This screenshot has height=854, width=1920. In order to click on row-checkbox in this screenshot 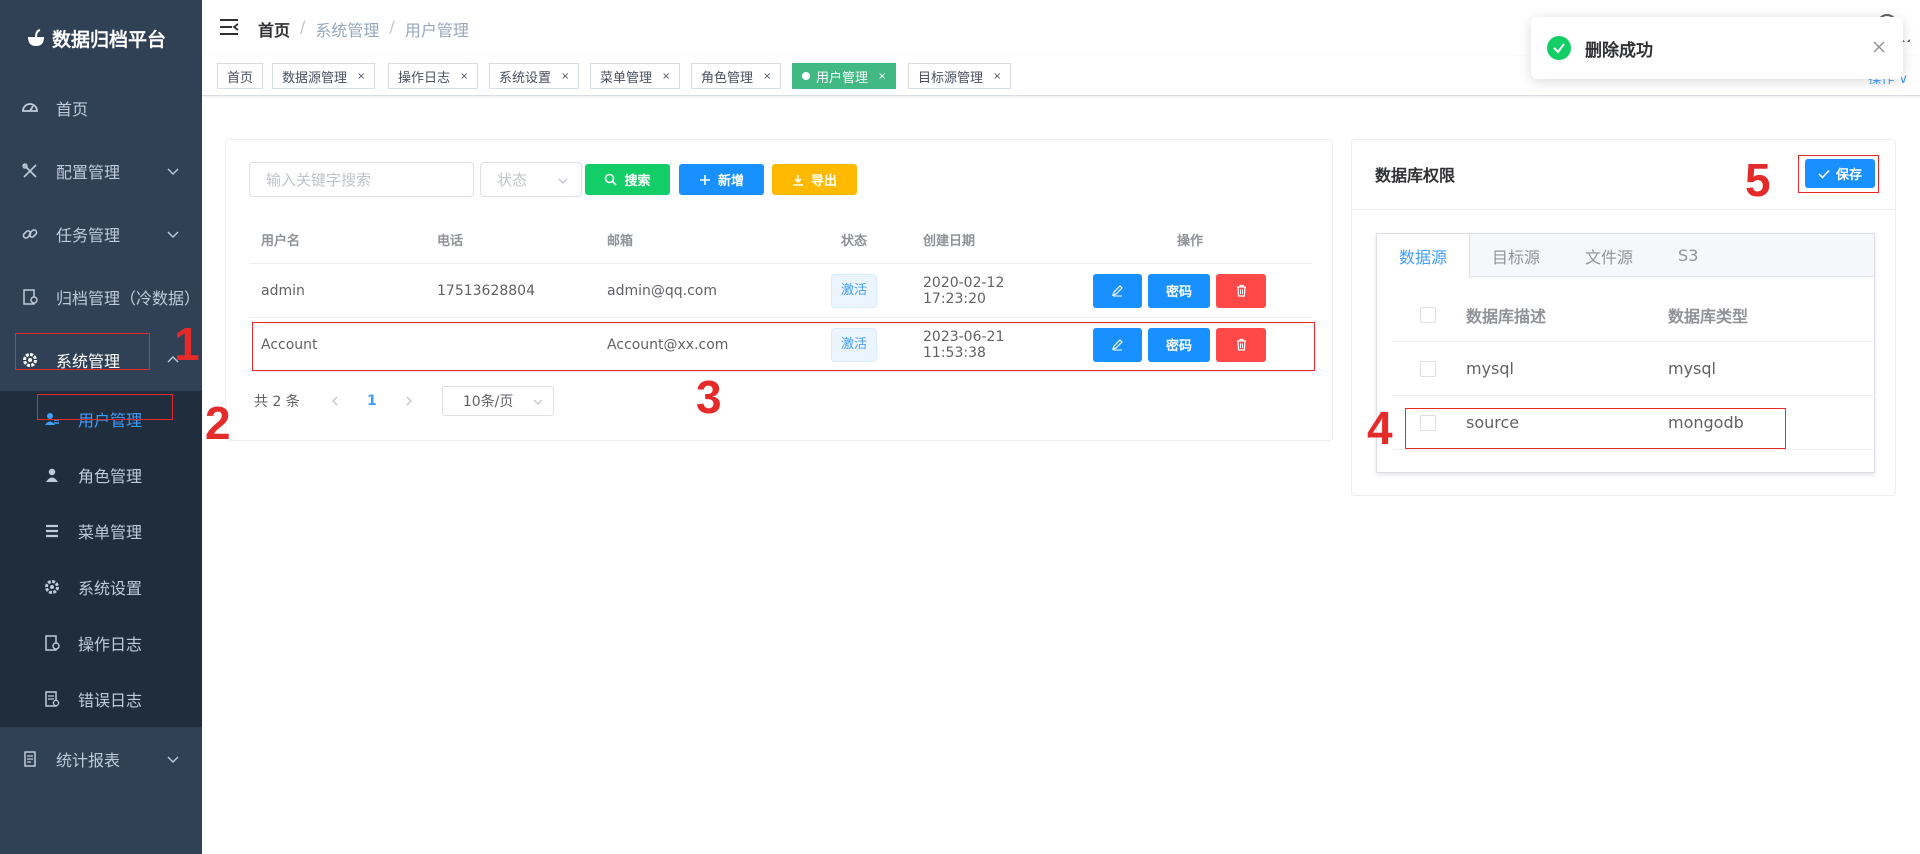, I will do `click(1428, 368)`.